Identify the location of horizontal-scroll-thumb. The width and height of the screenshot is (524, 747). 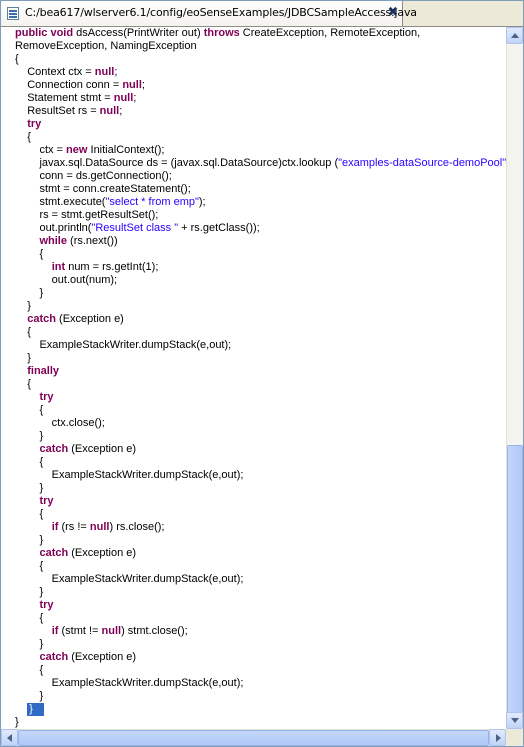
(253, 738).